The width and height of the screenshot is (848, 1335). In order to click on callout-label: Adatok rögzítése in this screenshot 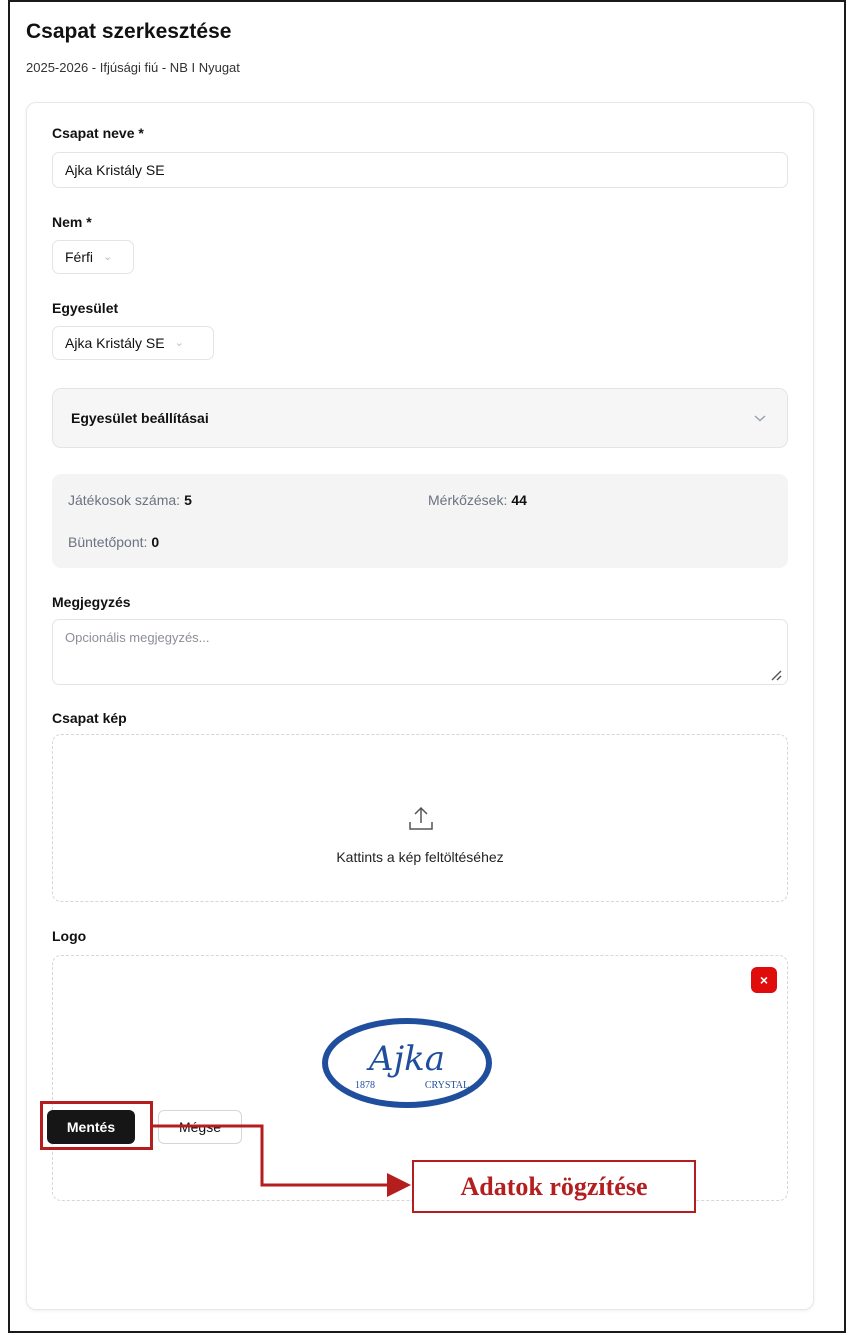, I will do `click(554, 1186)`.